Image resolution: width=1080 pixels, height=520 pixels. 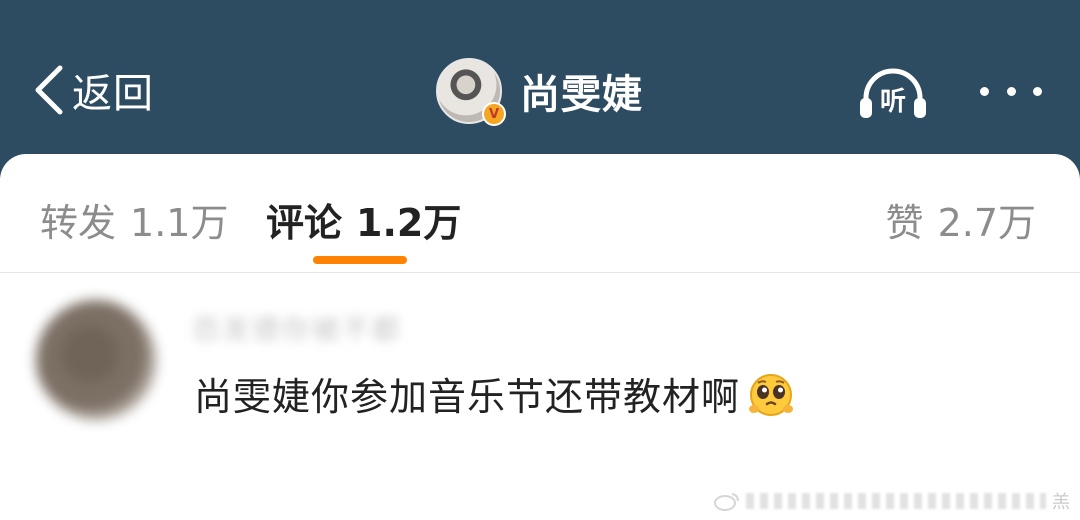 What do you see at coordinates (986, 223) in the screenshot?
I see `tab-like-count: 2.7万` at bounding box center [986, 223].